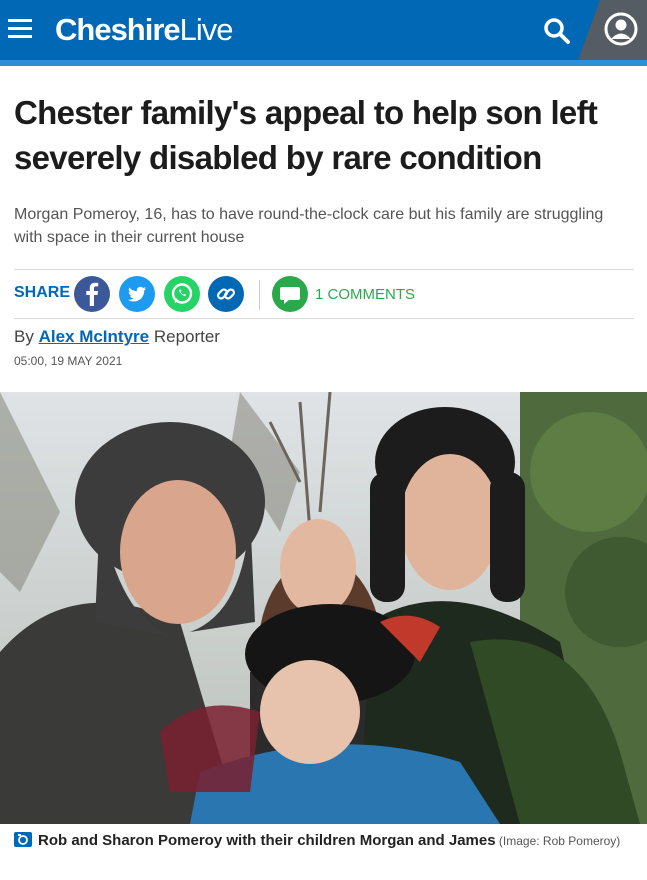  I want to click on comments-link: 1 COMMENTS, so click(365, 294).